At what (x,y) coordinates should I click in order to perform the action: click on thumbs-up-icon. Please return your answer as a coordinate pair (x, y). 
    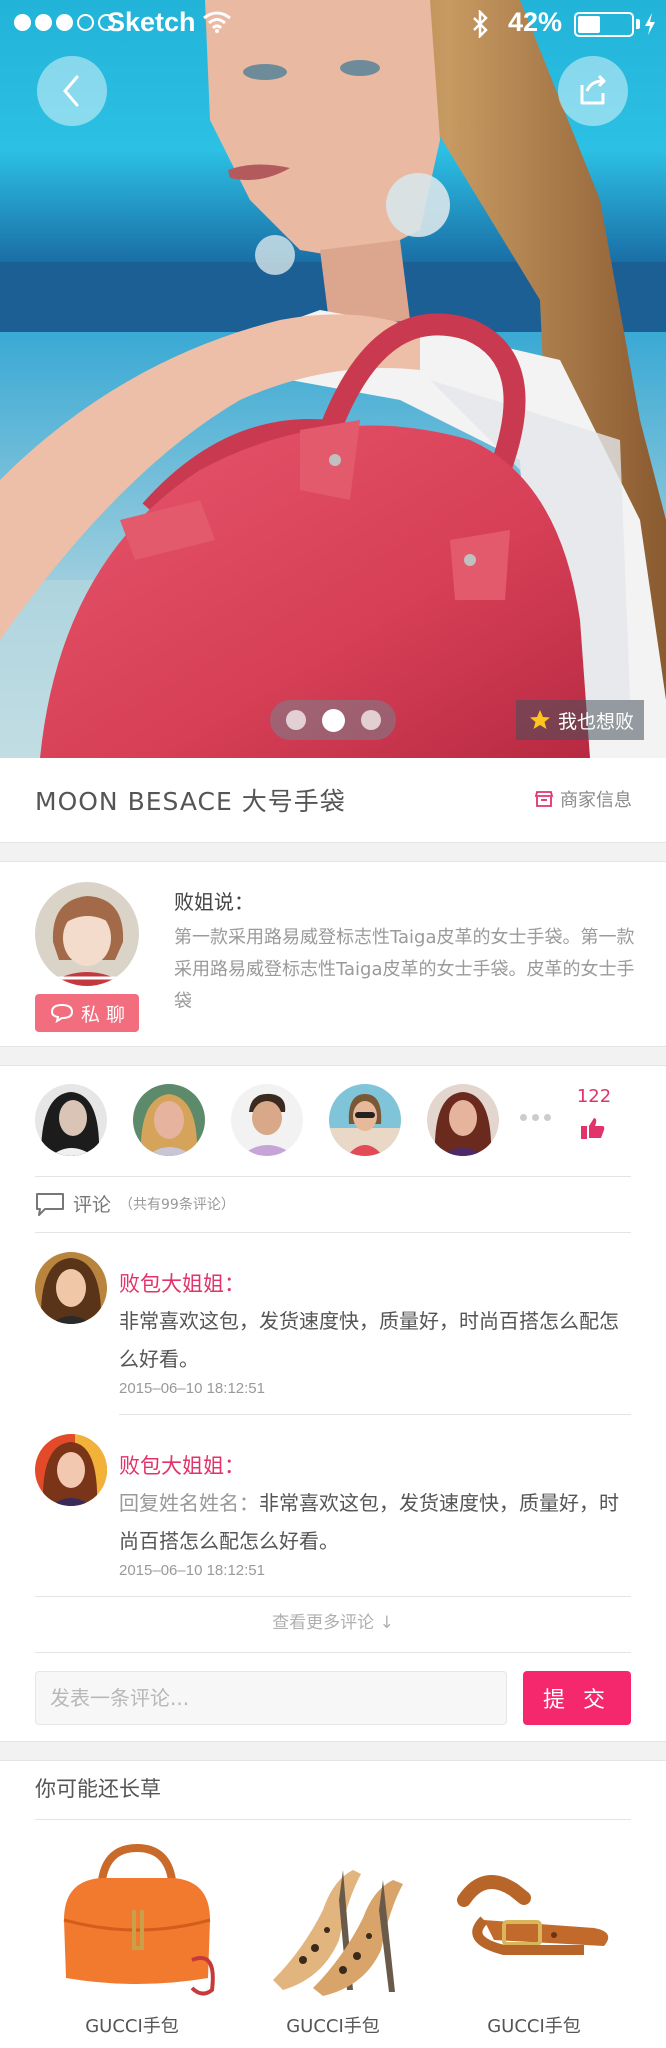
    Looking at the image, I should click on (593, 1128).